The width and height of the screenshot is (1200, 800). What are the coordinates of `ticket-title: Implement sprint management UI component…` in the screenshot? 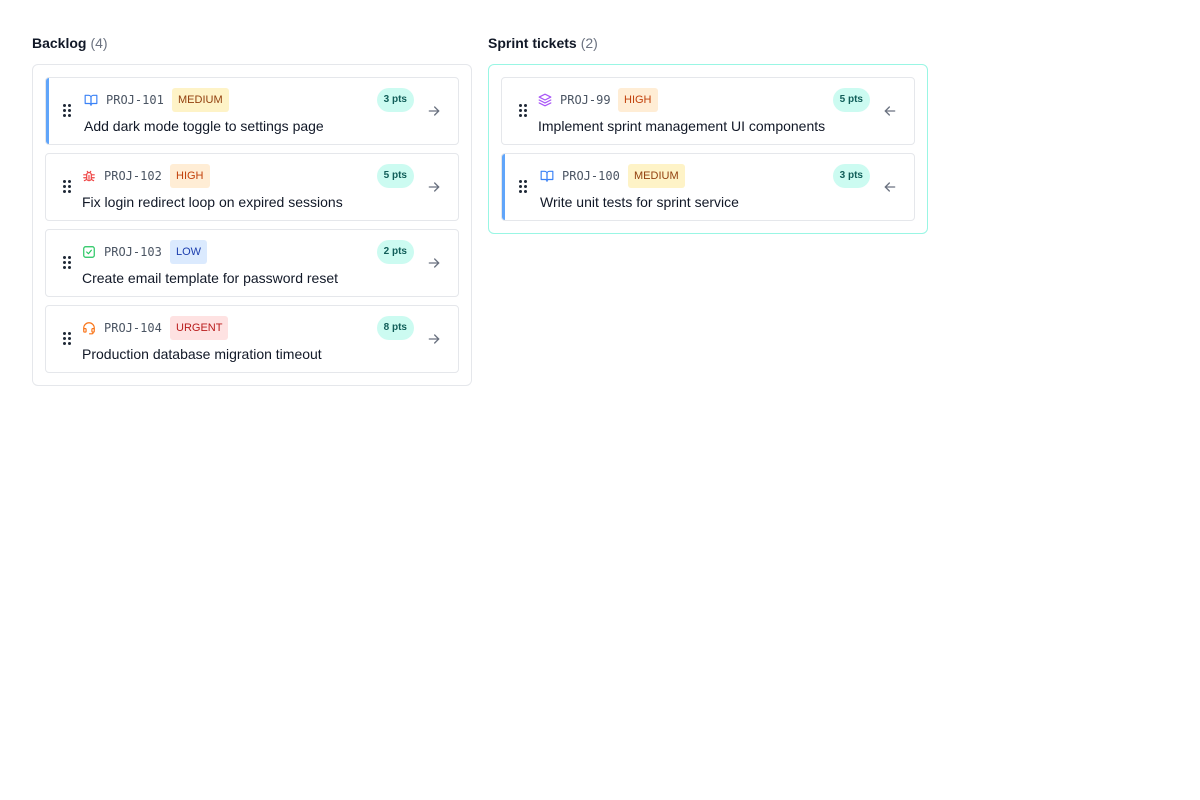 It's located at (682, 126).